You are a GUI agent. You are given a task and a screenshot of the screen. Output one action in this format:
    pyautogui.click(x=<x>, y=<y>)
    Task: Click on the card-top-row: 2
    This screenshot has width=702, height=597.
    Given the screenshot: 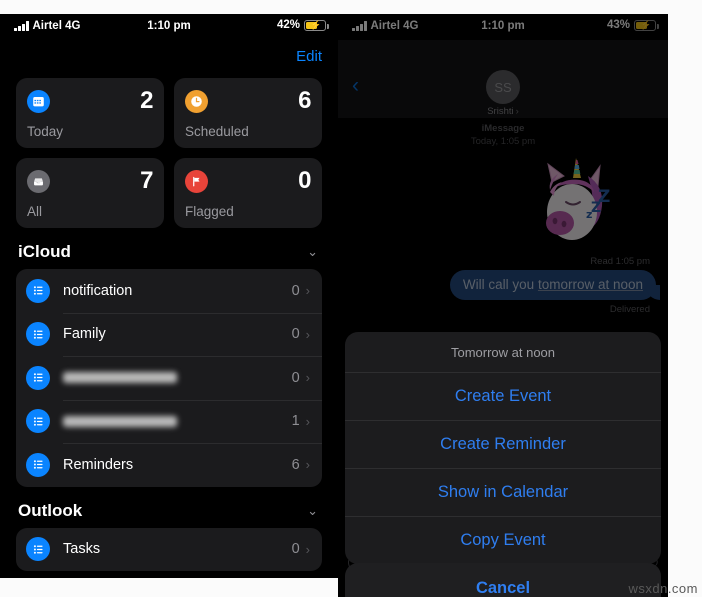 What is the action you would take?
    pyautogui.click(x=90, y=101)
    